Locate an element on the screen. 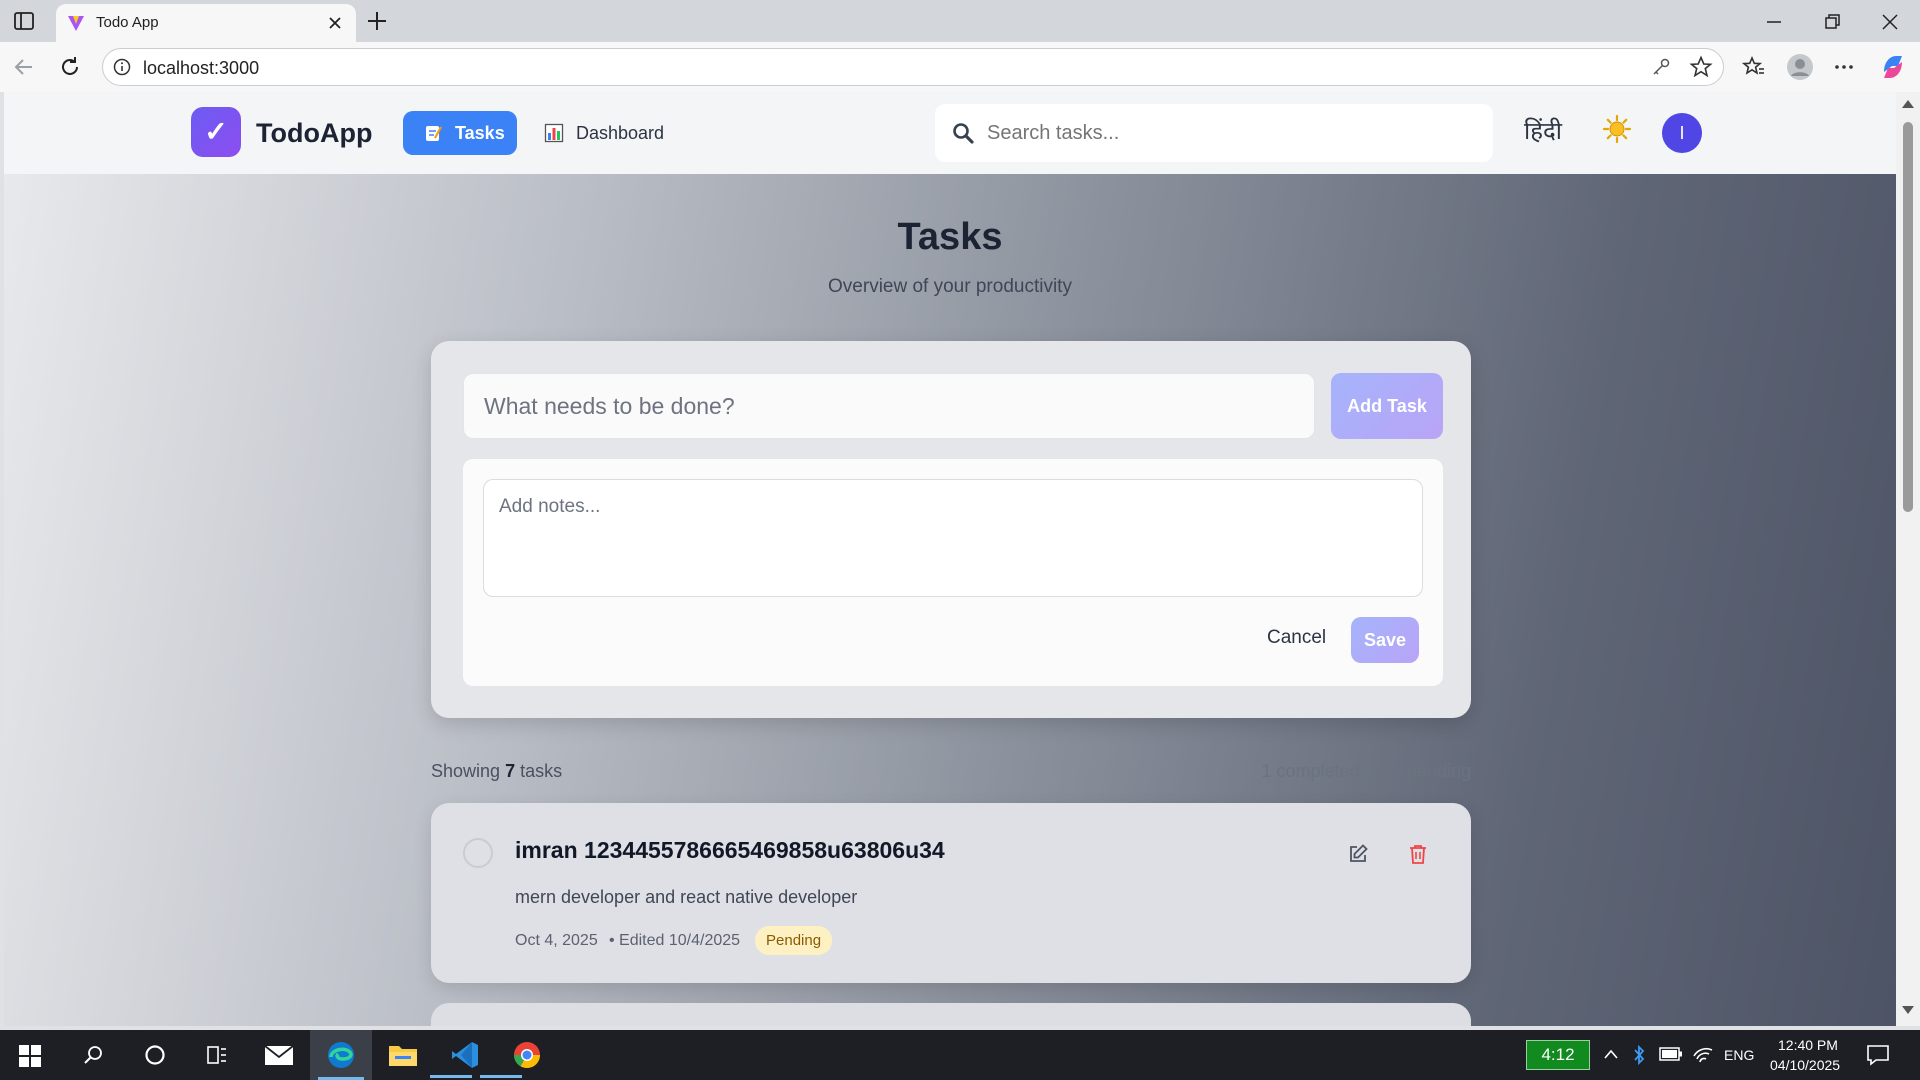 The height and width of the screenshot is (1080, 1920). task-view-icon is located at coordinates (217, 1055).